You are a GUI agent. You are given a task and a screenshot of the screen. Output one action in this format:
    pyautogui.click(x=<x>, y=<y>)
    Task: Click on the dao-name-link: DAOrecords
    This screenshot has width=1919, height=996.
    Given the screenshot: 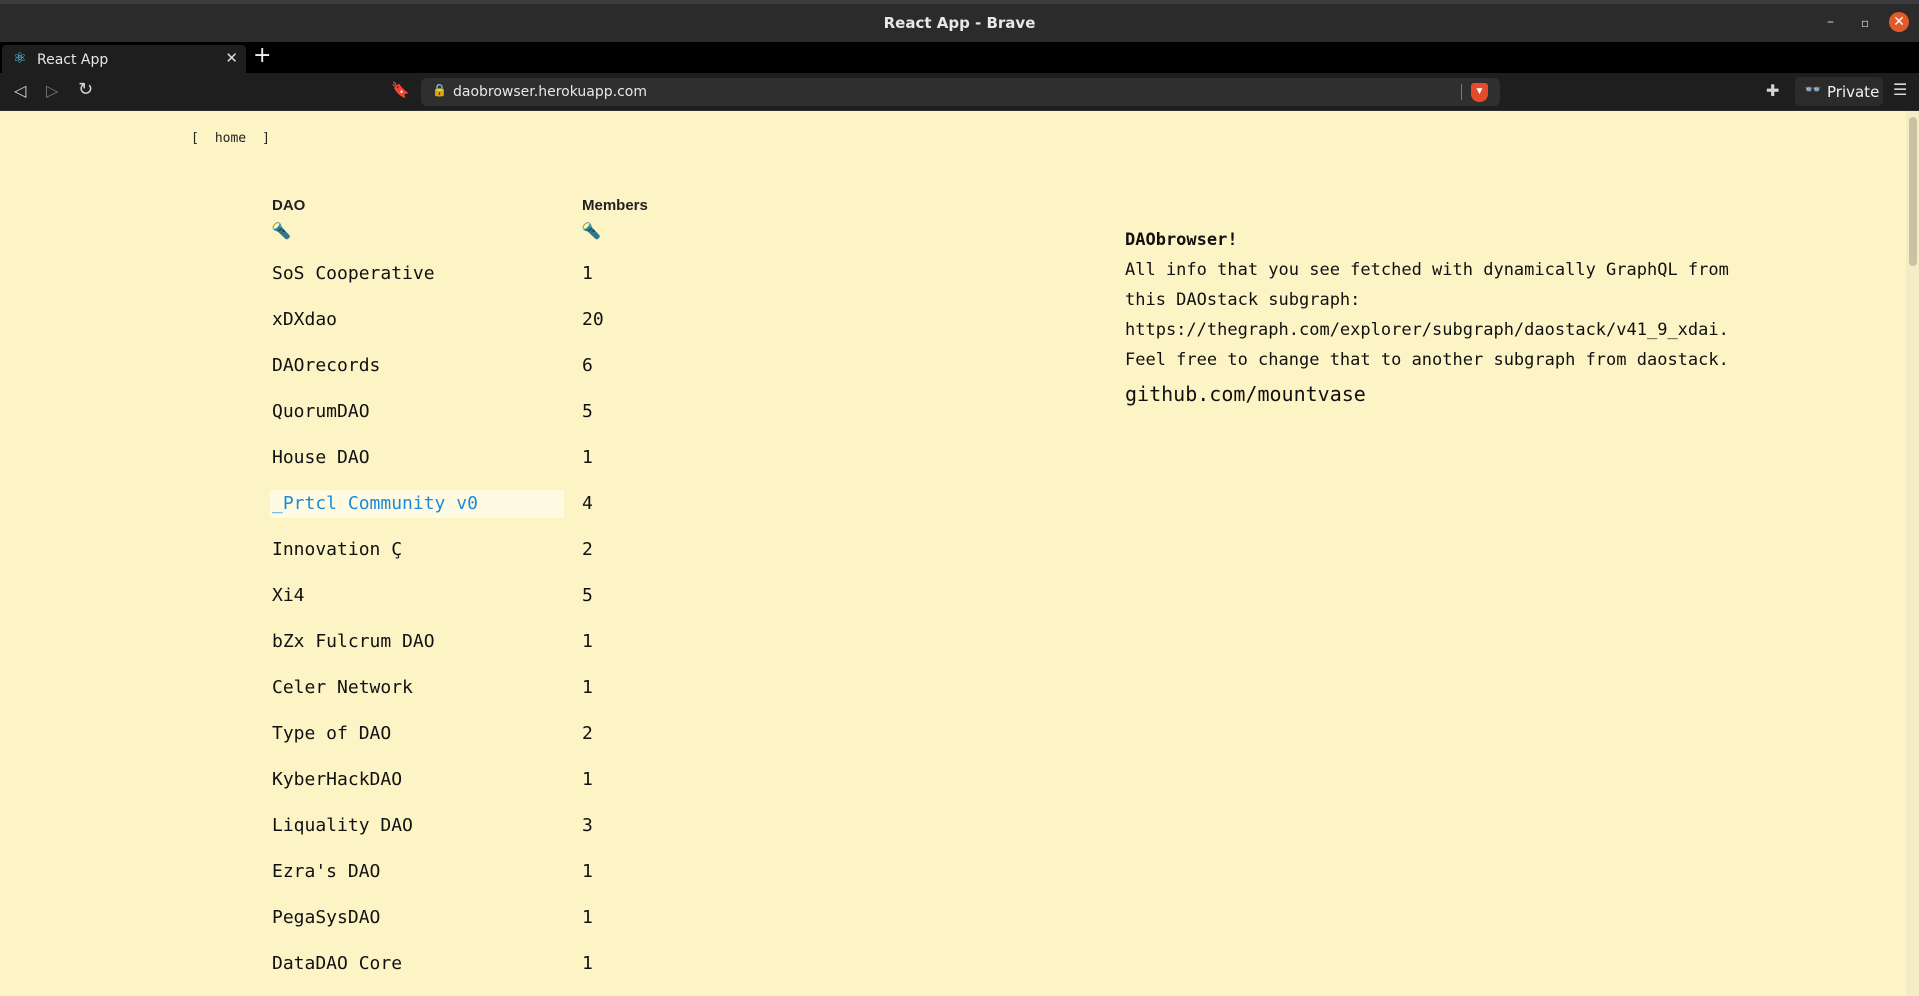 What is the action you would take?
    pyautogui.click(x=417, y=366)
    